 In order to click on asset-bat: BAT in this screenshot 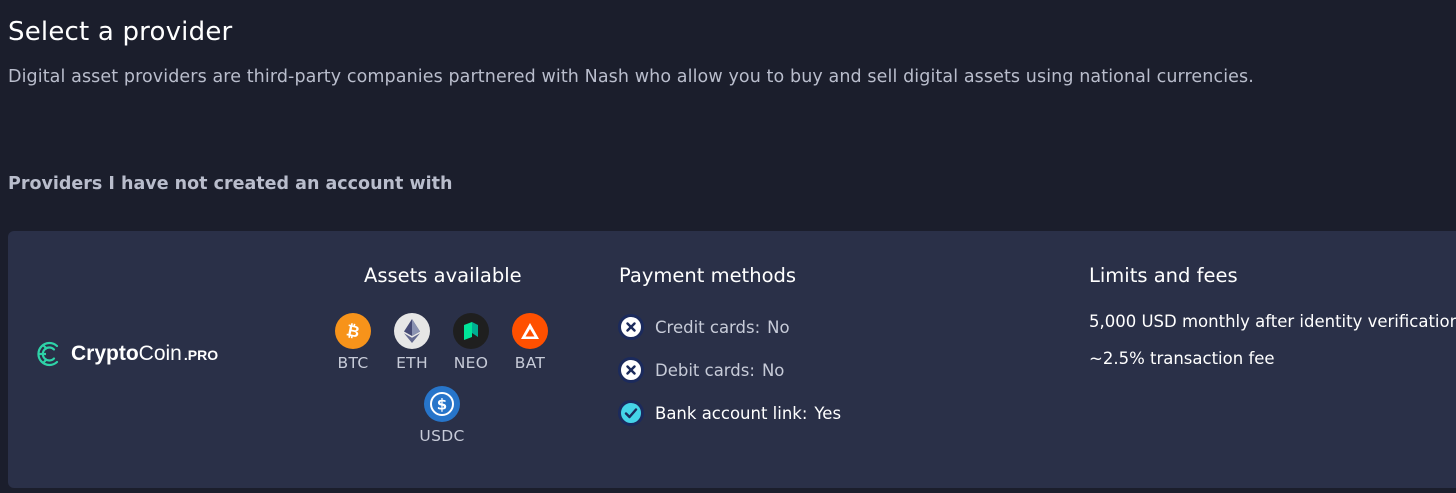, I will do `click(530, 342)`.